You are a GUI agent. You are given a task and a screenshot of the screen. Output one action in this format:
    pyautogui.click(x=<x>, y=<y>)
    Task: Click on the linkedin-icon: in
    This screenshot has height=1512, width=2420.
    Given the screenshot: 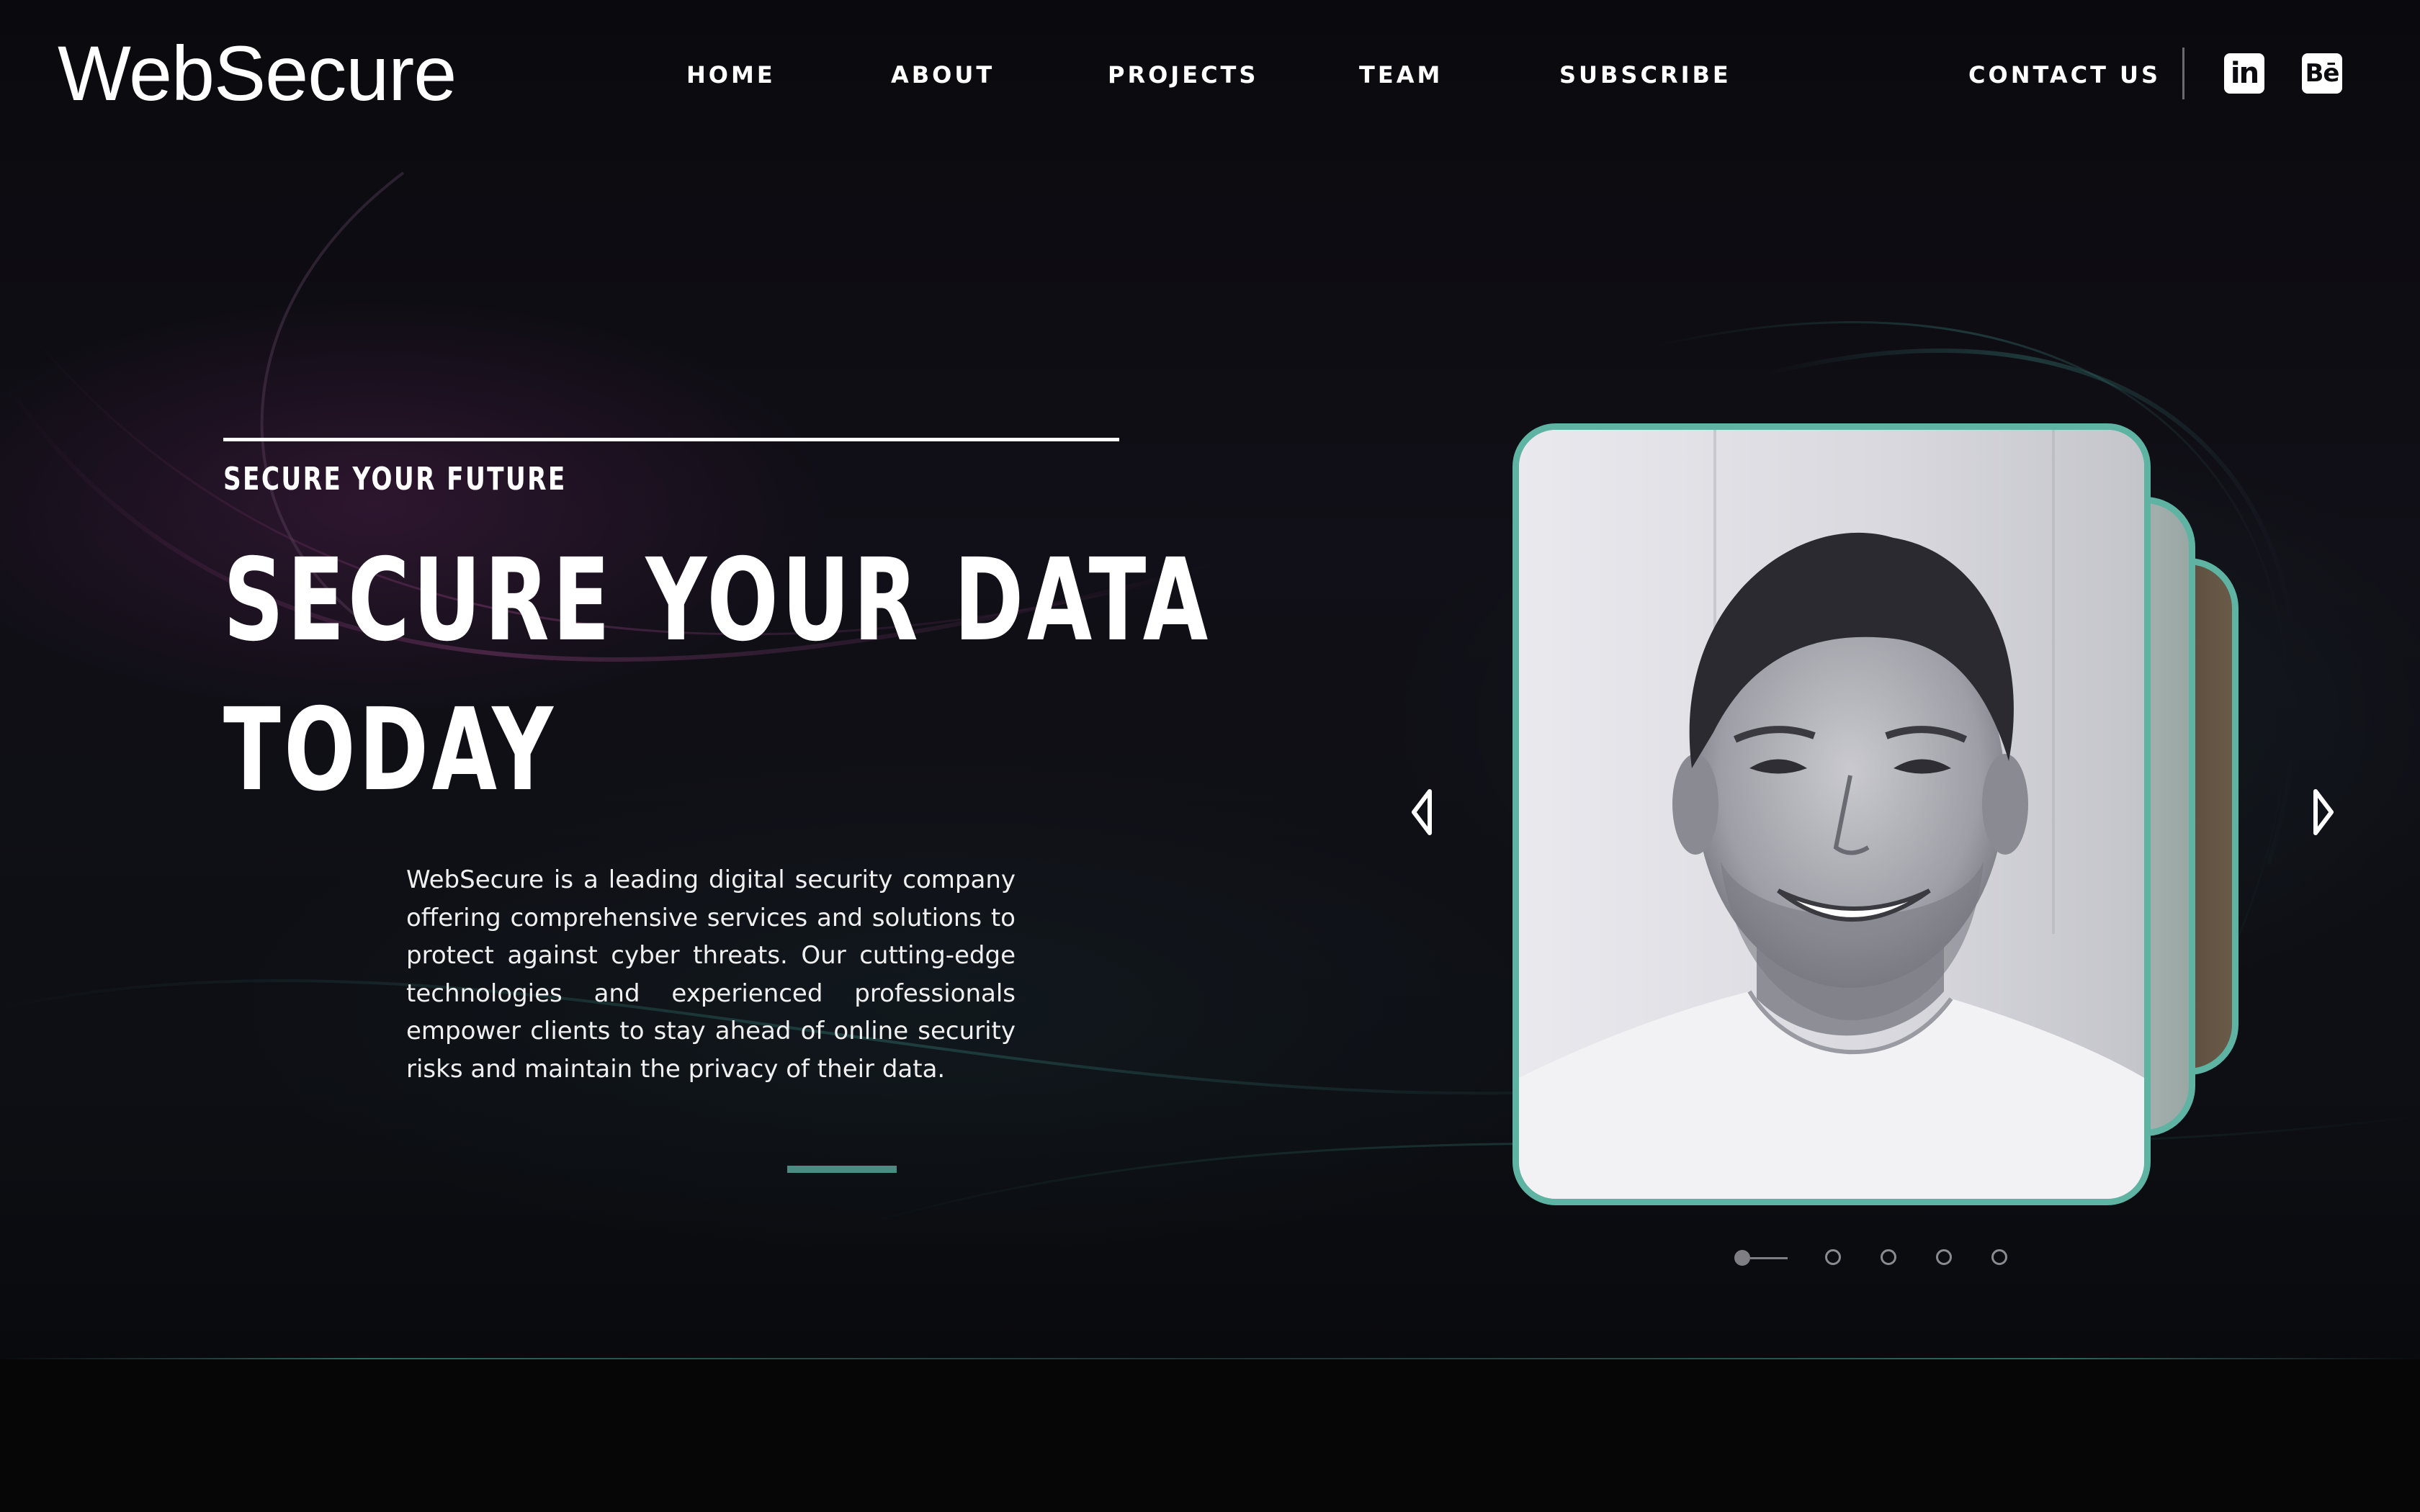 What is the action you would take?
    pyautogui.click(x=2244, y=73)
    